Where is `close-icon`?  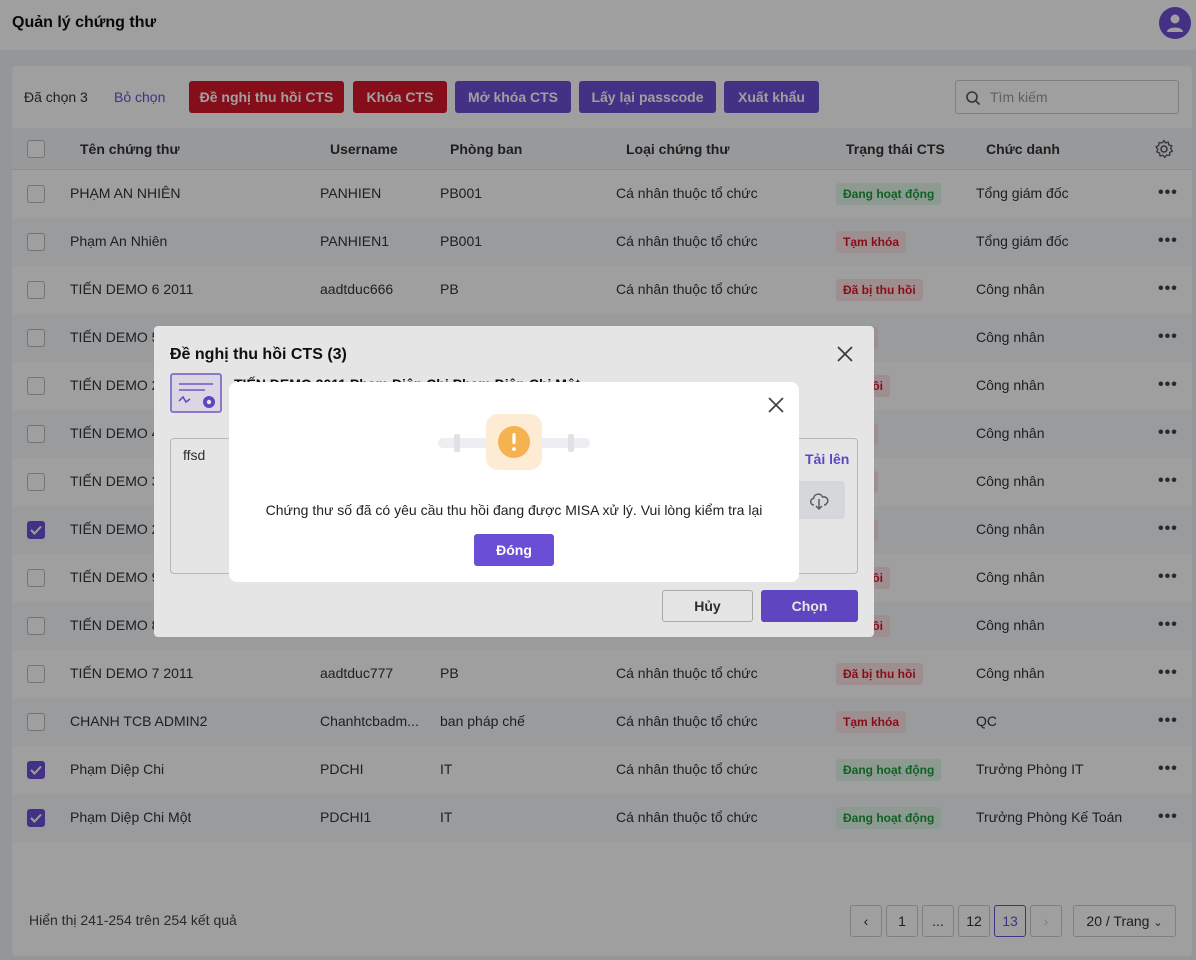
close-icon is located at coordinates (776, 405).